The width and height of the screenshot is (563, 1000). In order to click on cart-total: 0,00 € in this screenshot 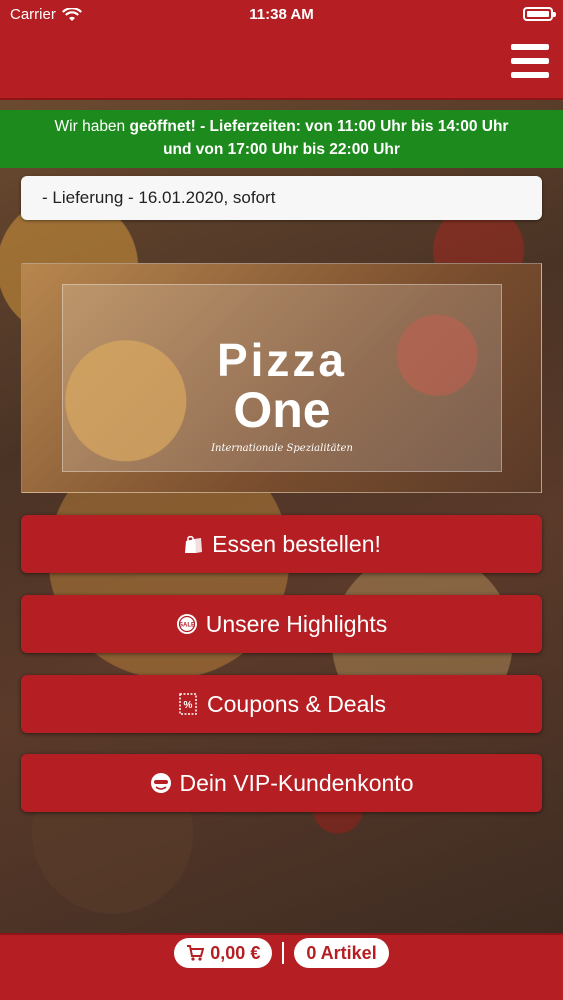, I will do `click(235, 952)`.